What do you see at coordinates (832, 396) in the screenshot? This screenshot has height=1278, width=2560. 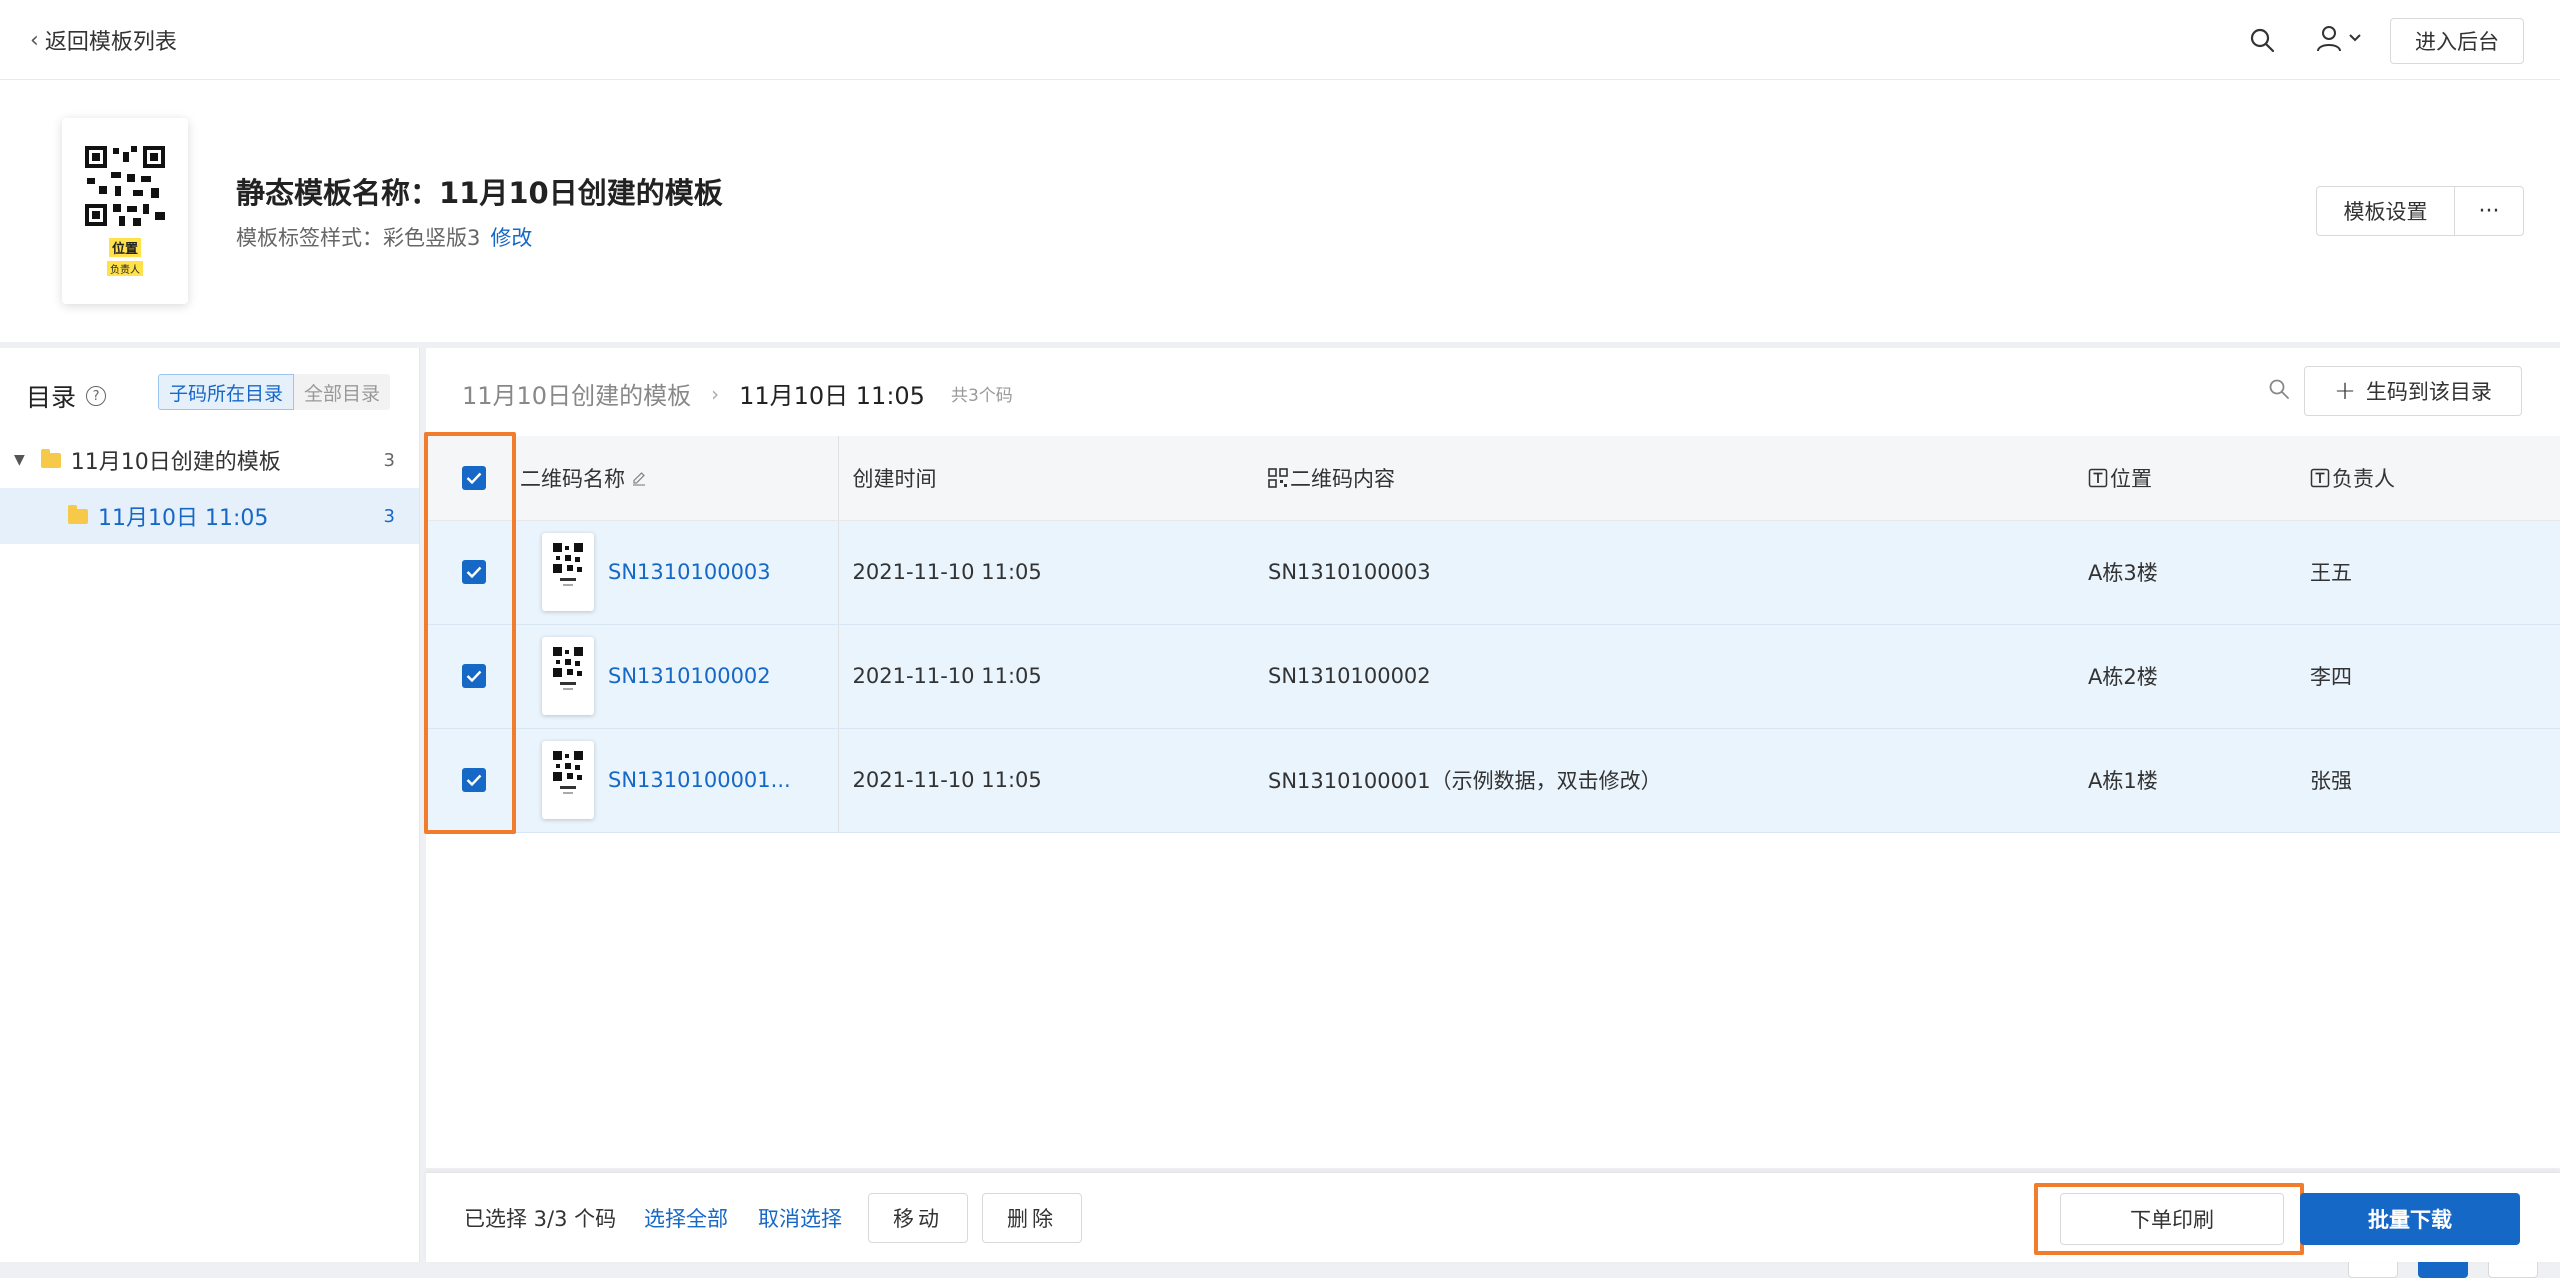 I see `breadcrumb-current: 11月10日 11:05` at bounding box center [832, 396].